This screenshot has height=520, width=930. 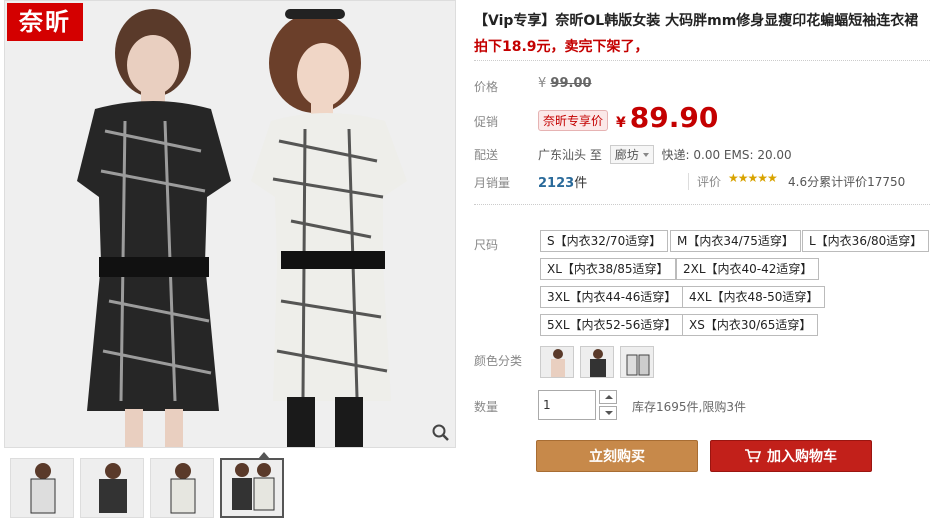 I want to click on promo-label: 促销, so click(x=486, y=122).